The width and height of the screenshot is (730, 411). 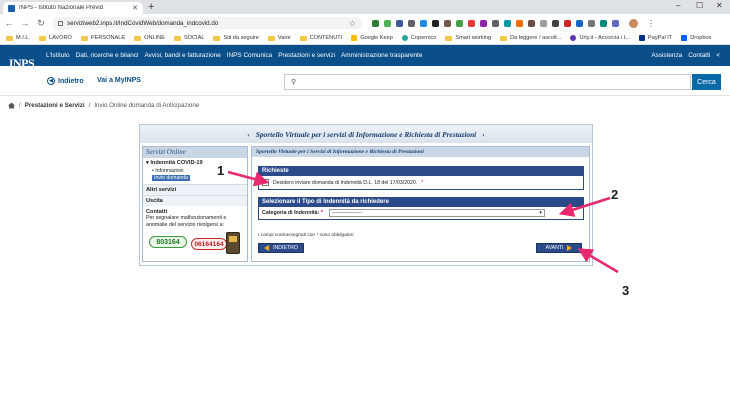 I want to click on arrow-right-icon, so click(x=570, y=248).